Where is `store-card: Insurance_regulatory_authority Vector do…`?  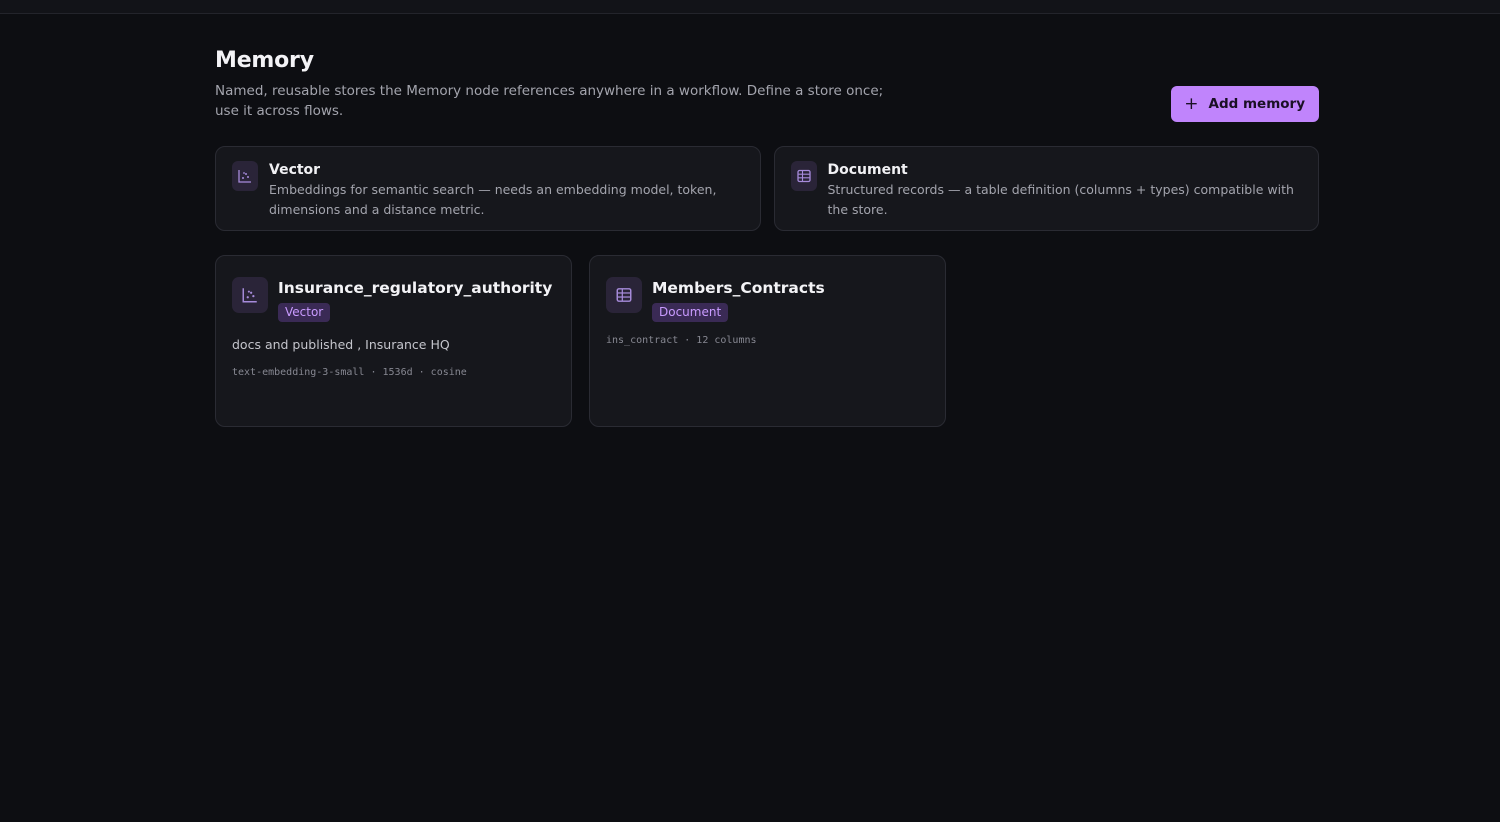
store-card: Insurance_regulatory_authority Vector do… is located at coordinates (393, 341).